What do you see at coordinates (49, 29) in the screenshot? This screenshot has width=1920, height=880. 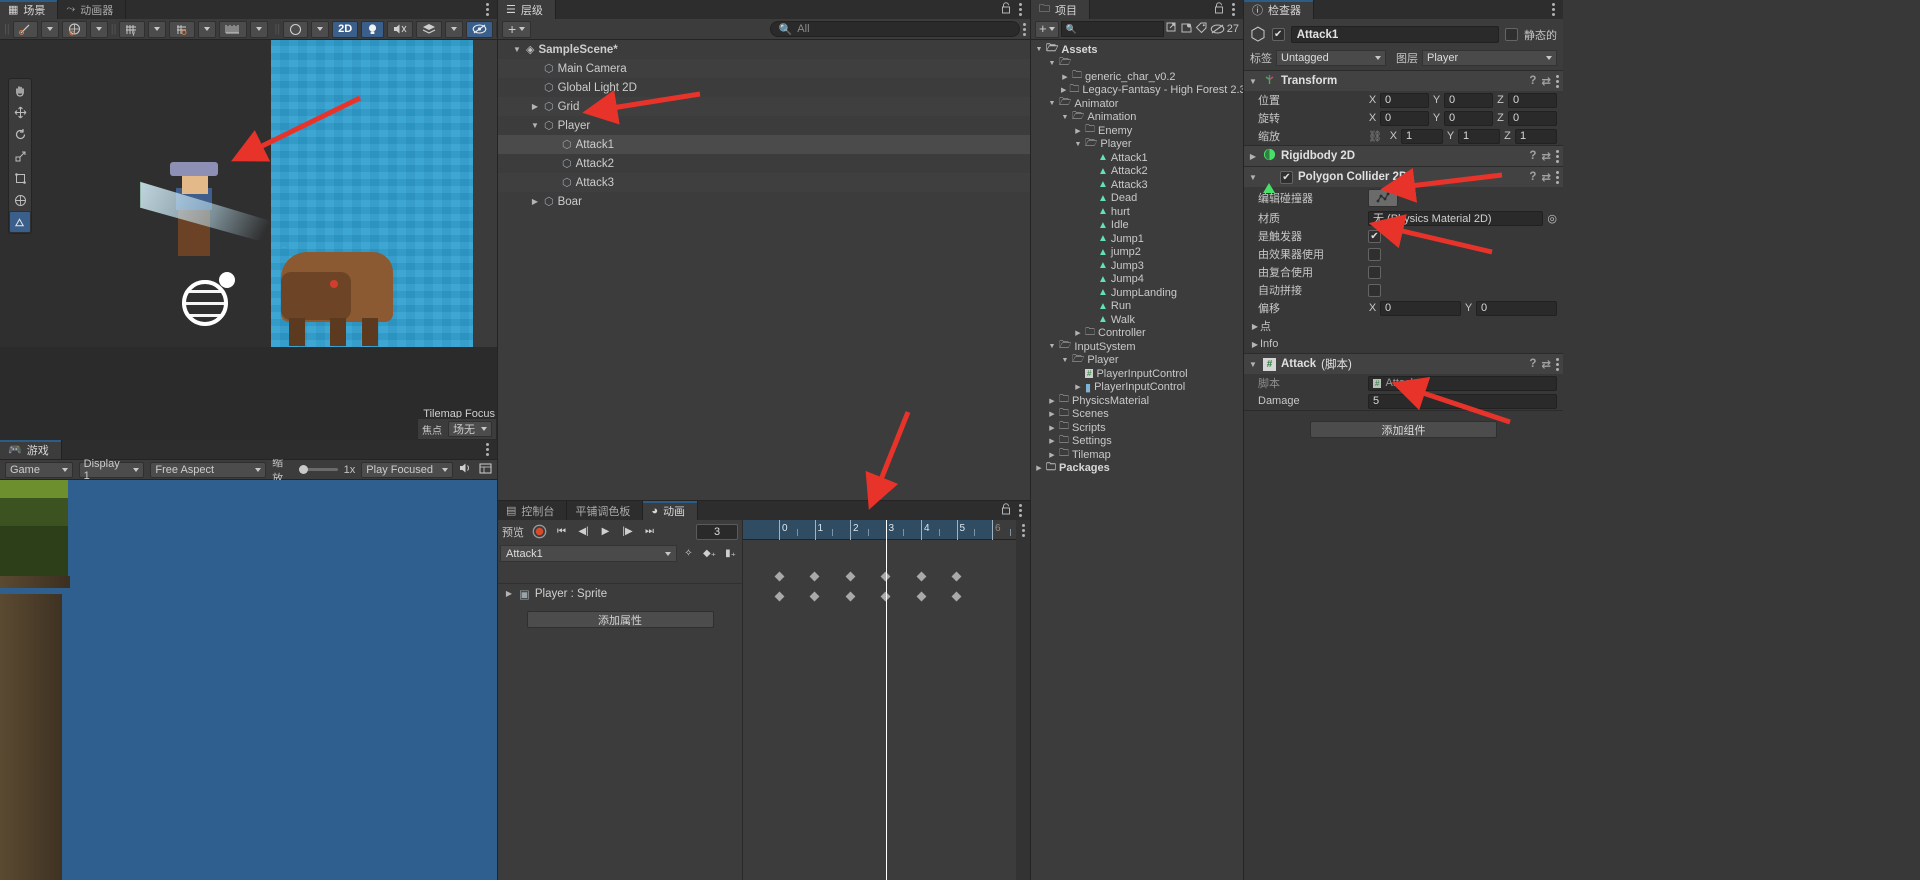 I see `shading-mode-dropdown` at bounding box center [49, 29].